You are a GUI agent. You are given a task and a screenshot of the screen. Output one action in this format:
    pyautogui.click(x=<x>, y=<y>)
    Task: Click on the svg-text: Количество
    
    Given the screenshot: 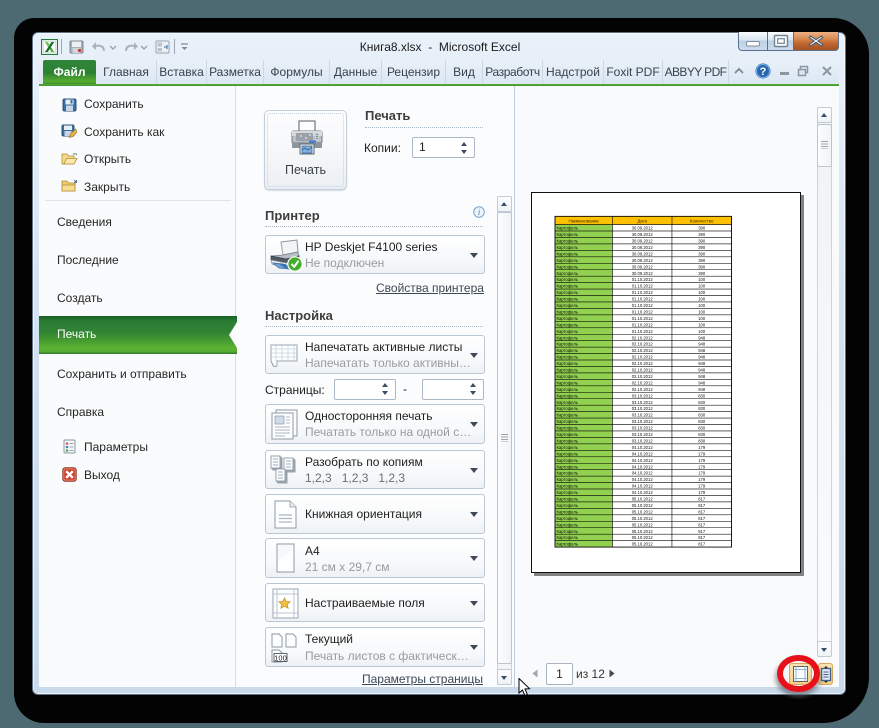 What is the action you would take?
    pyautogui.click(x=701, y=220)
    